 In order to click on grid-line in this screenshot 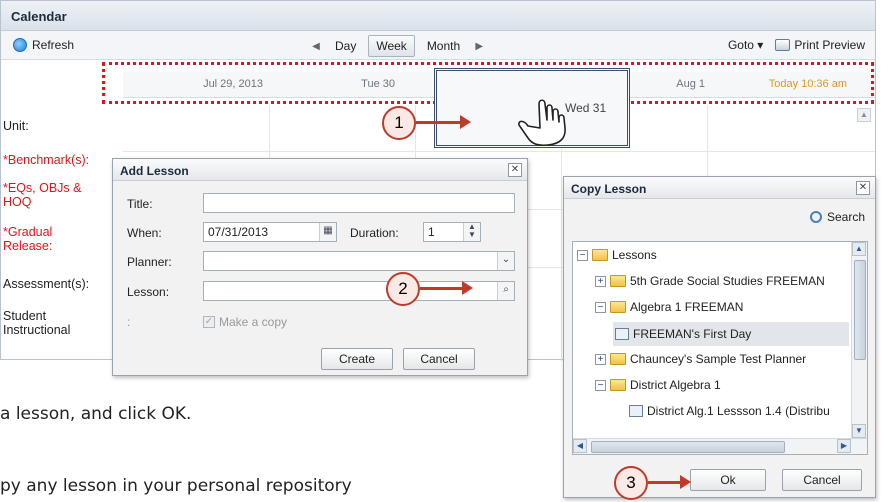, I will do `click(499, 151)`.